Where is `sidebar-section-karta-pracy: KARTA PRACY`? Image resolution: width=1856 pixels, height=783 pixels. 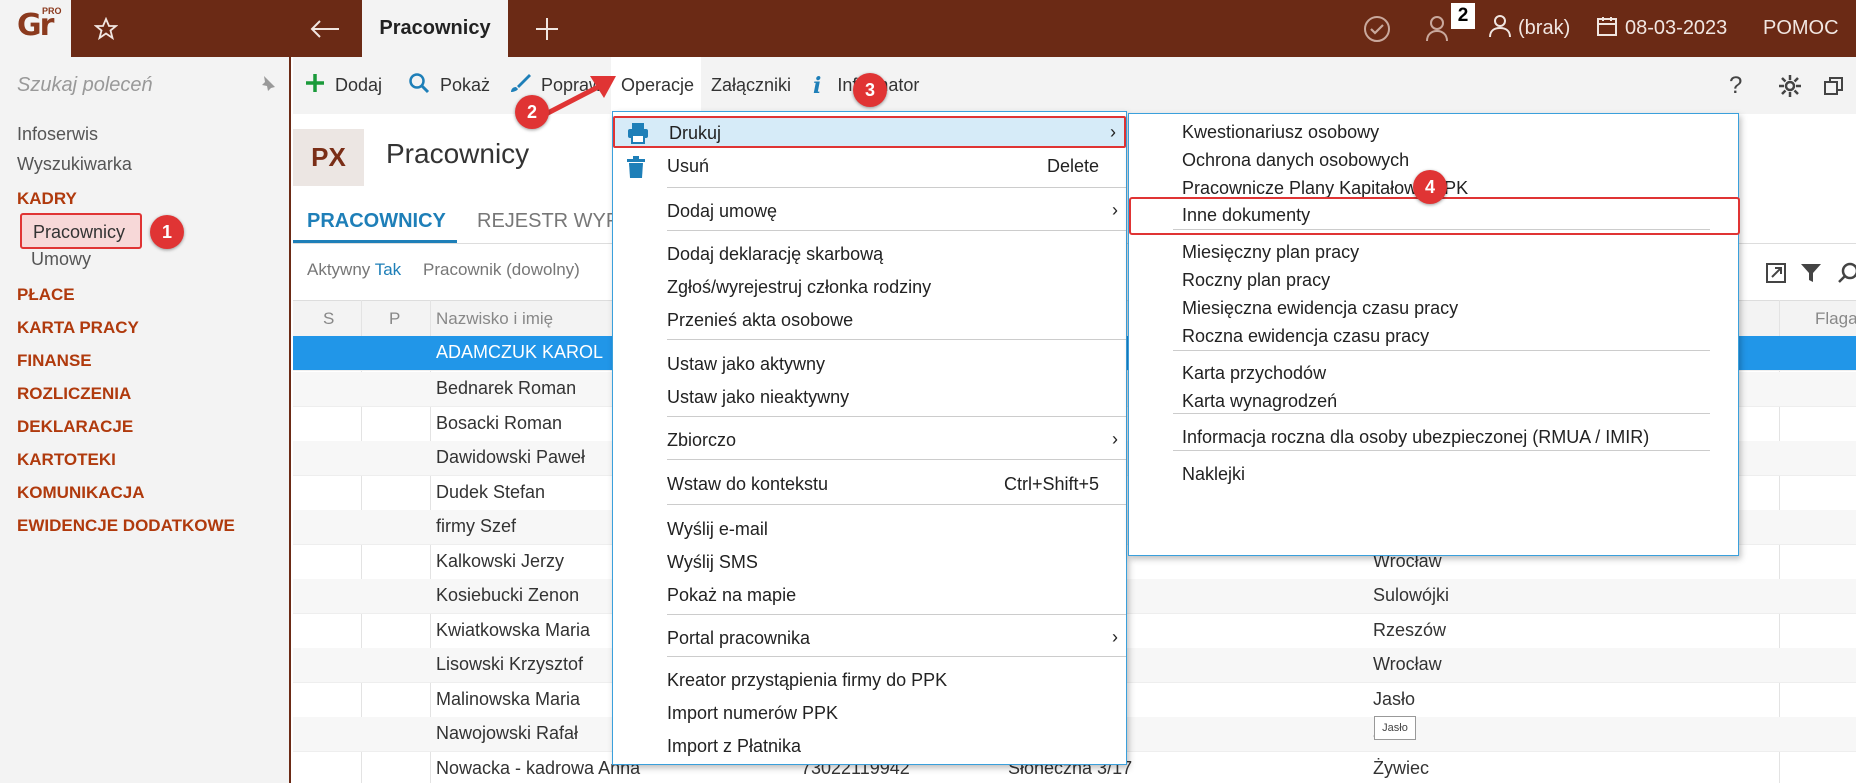
sidebar-section-karta-pracy: KARTA PRACY is located at coordinates (78, 328).